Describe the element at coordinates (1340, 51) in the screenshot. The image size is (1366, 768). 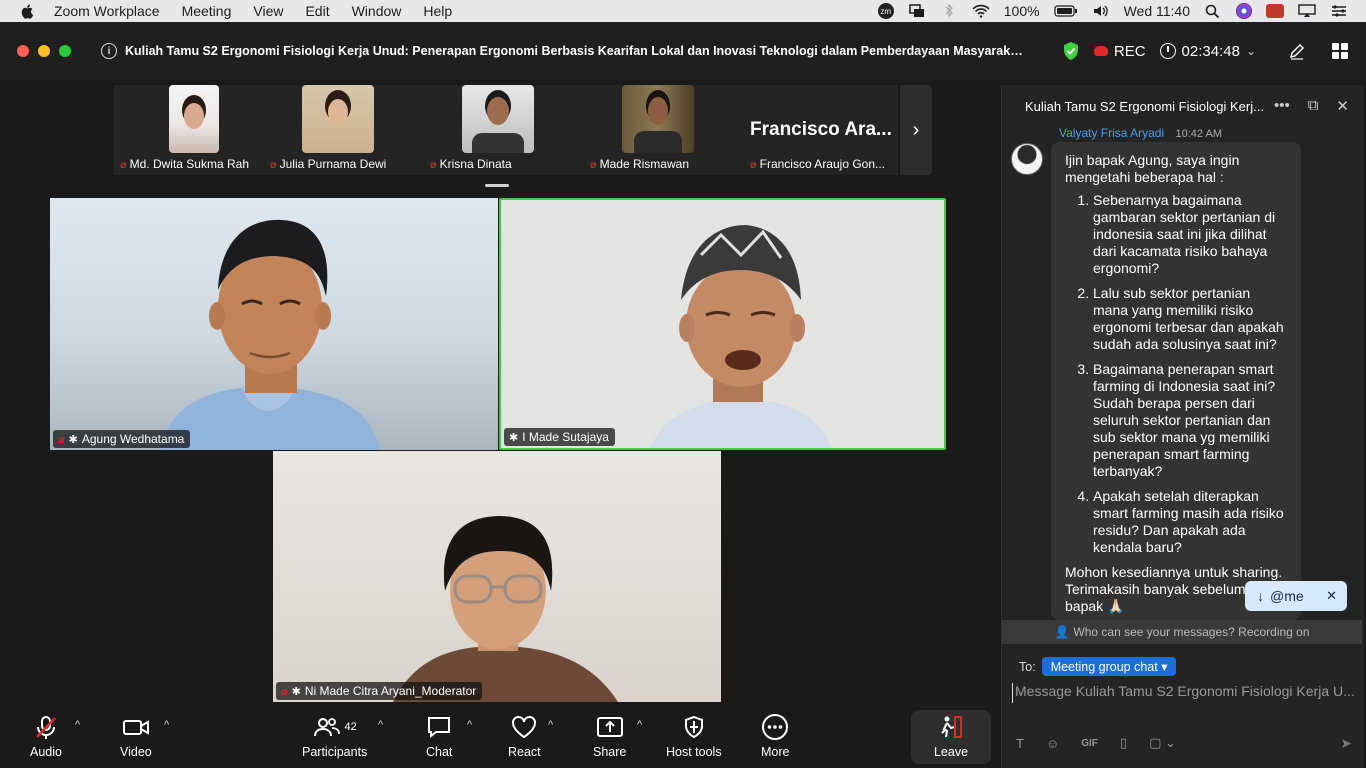
I see `view-grid-icon` at that location.